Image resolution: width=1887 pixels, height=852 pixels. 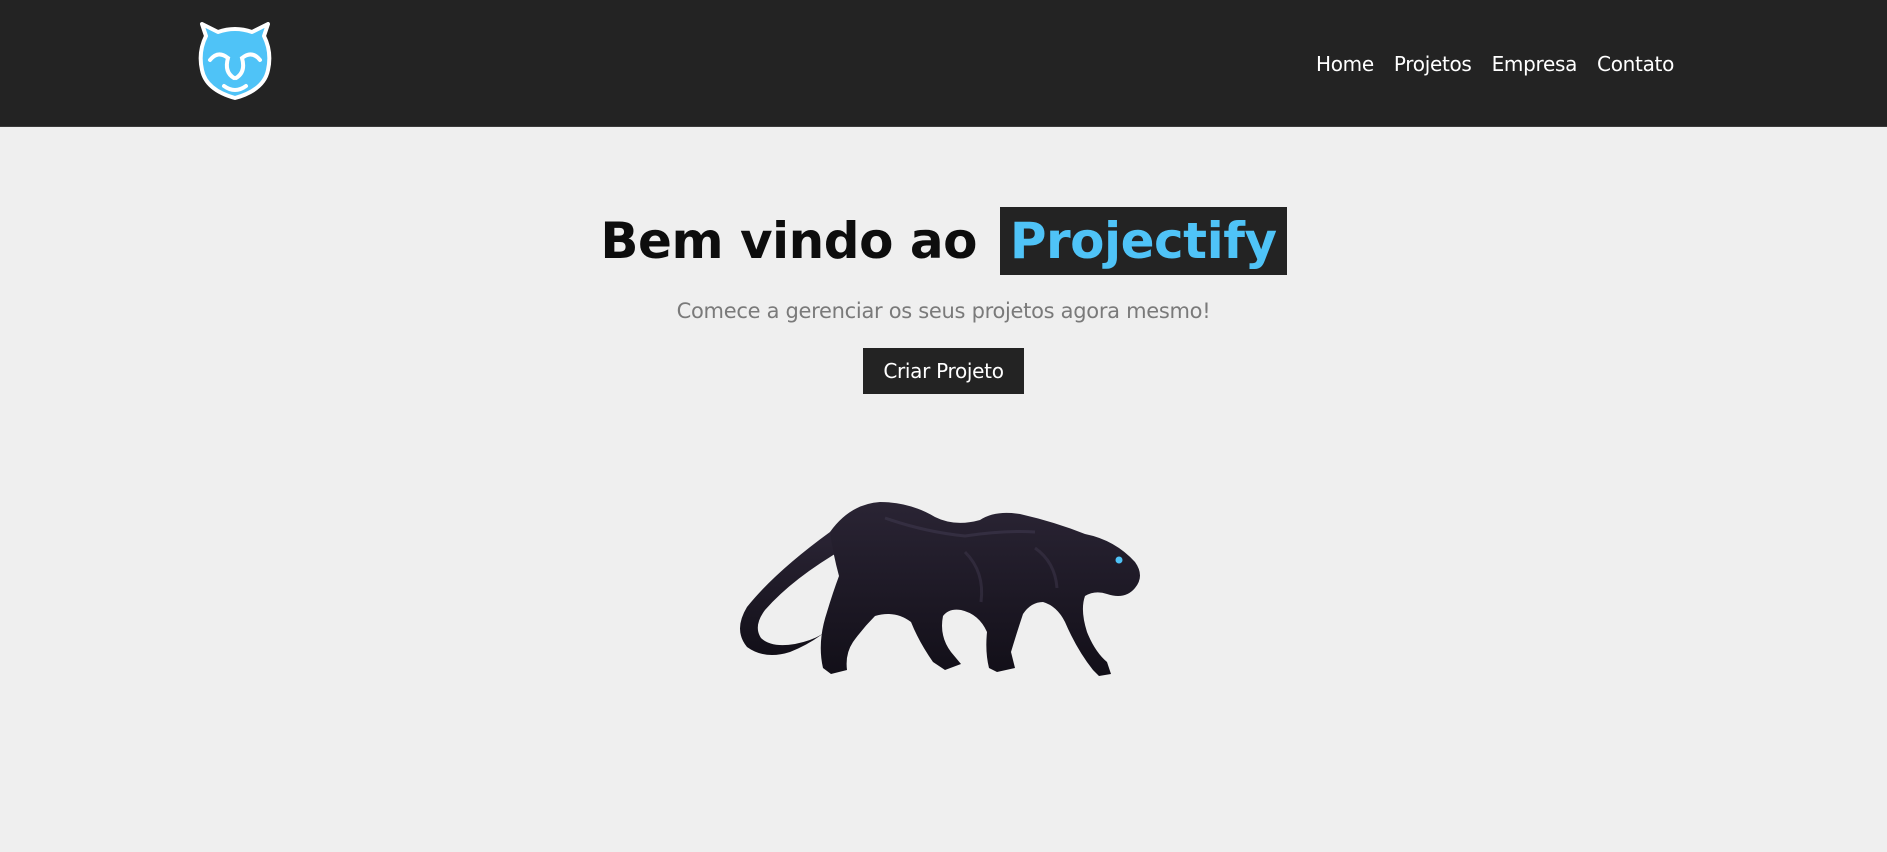 I want to click on logo-link, so click(x=235, y=61).